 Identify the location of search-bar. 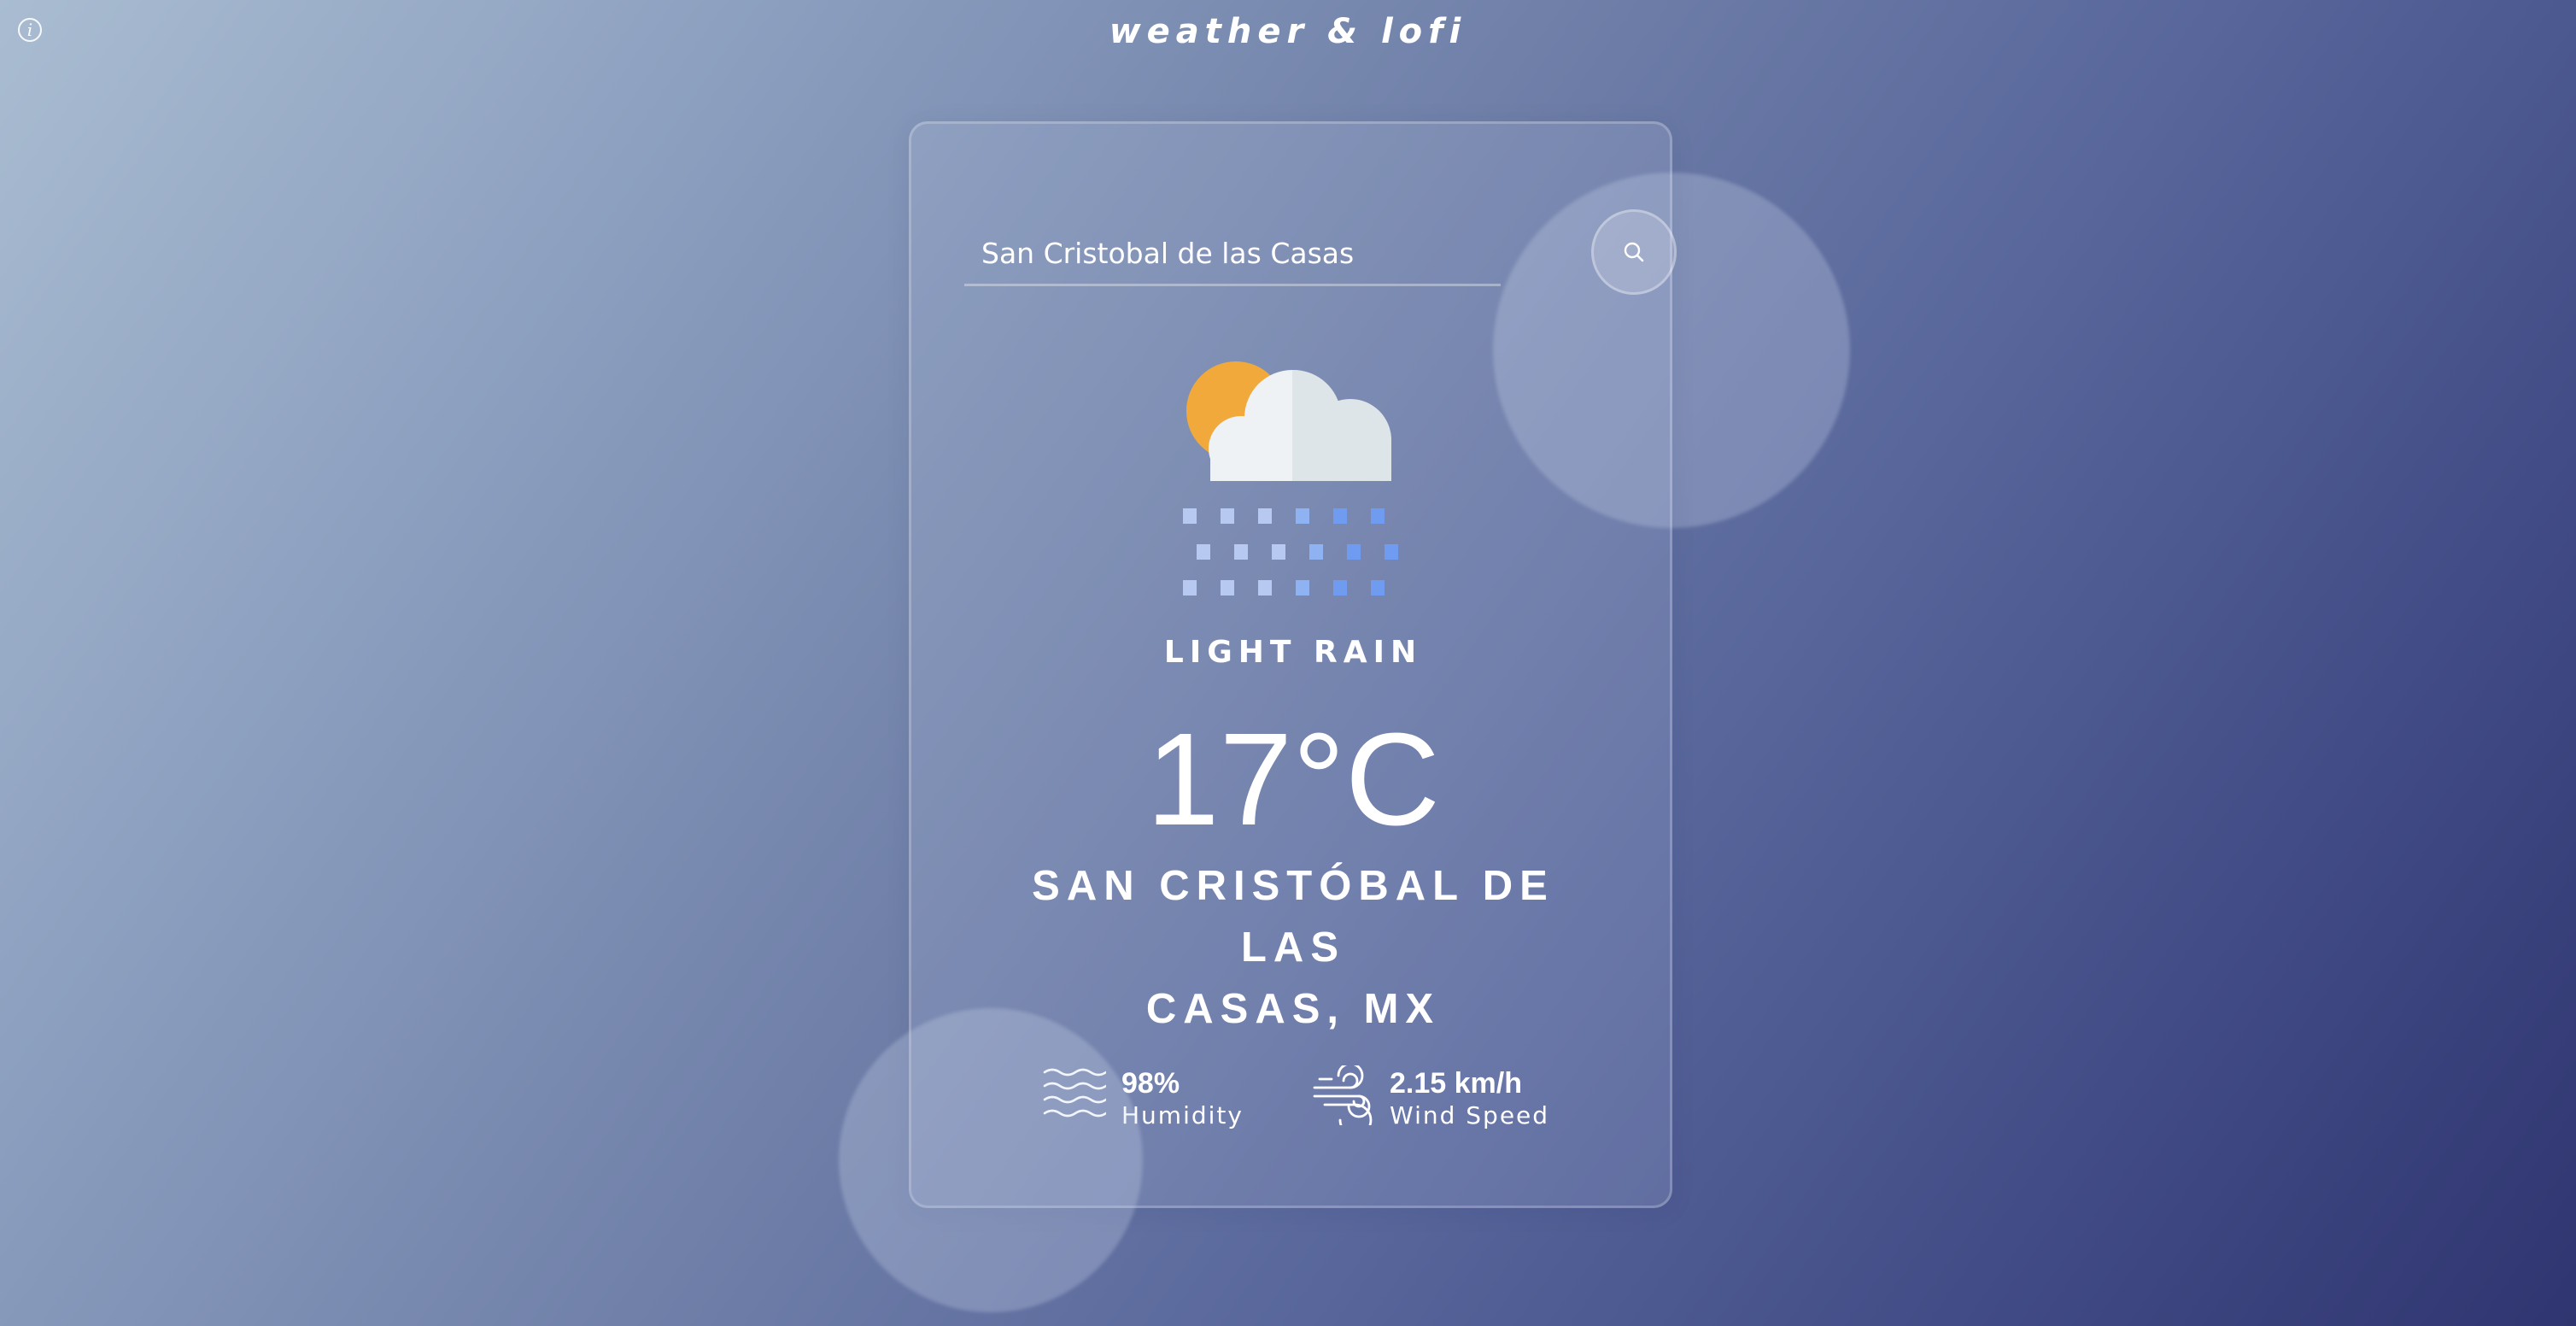
(1320, 256).